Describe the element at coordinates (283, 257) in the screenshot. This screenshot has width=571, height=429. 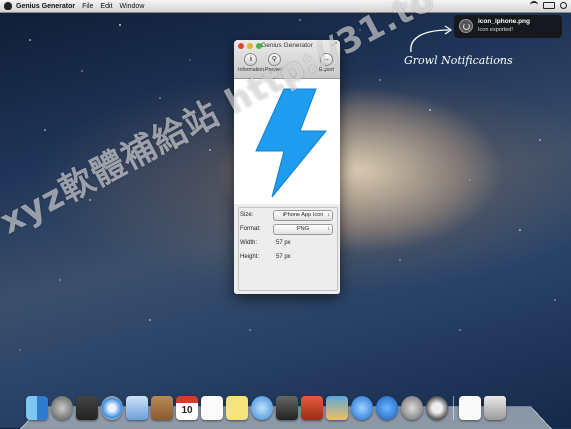
I see `height-value: 57 px` at that location.